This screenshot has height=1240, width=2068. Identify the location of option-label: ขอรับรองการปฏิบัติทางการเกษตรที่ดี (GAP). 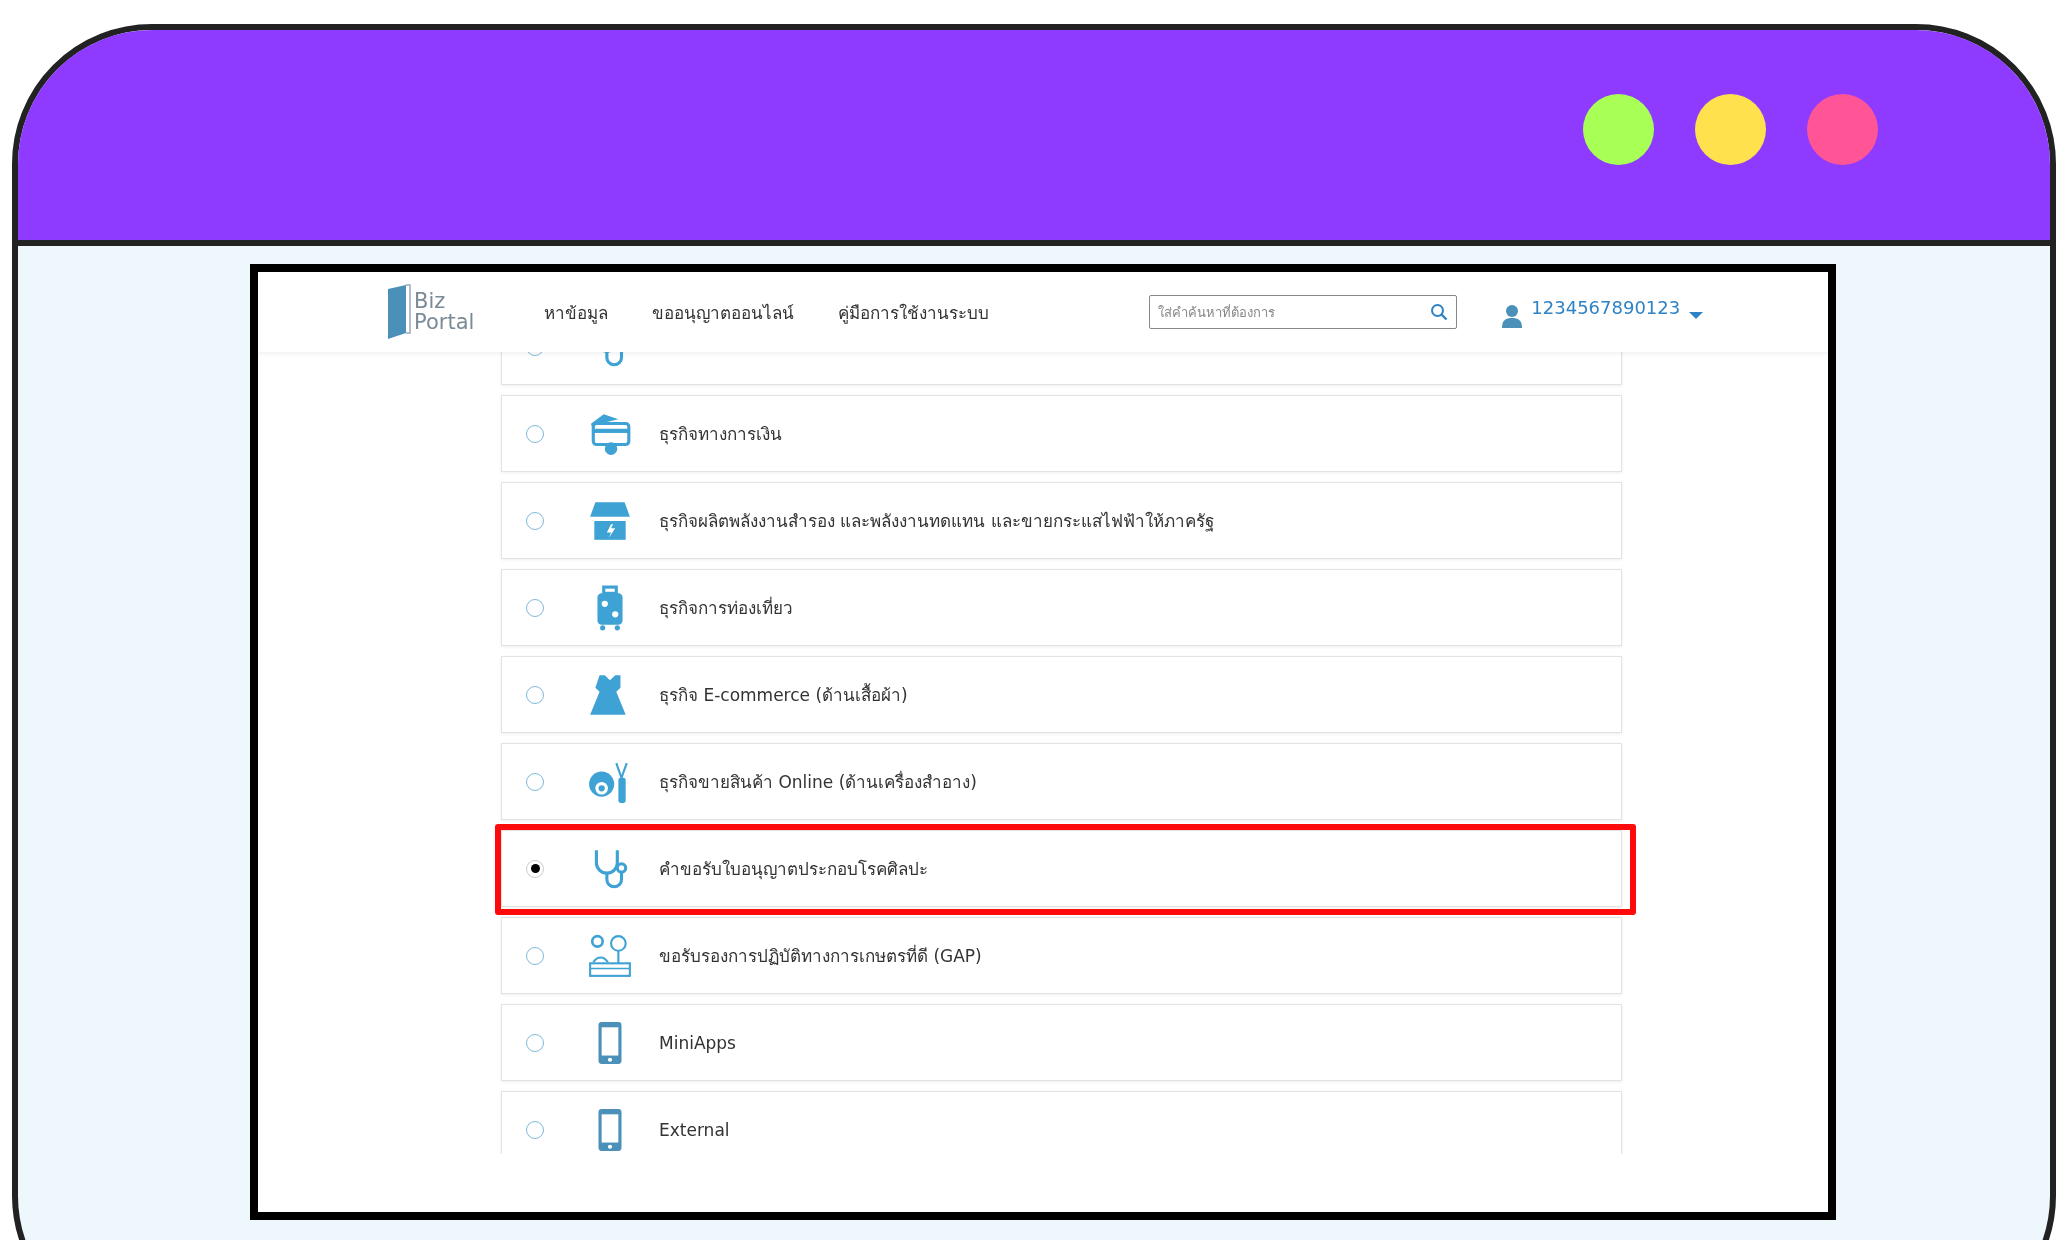
(820, 955).